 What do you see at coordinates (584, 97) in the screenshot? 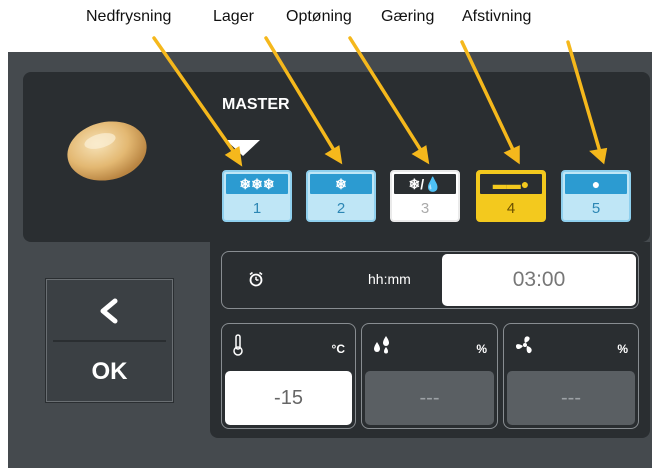
I see `arrow-afstivning` at bounding box center [584, 97].